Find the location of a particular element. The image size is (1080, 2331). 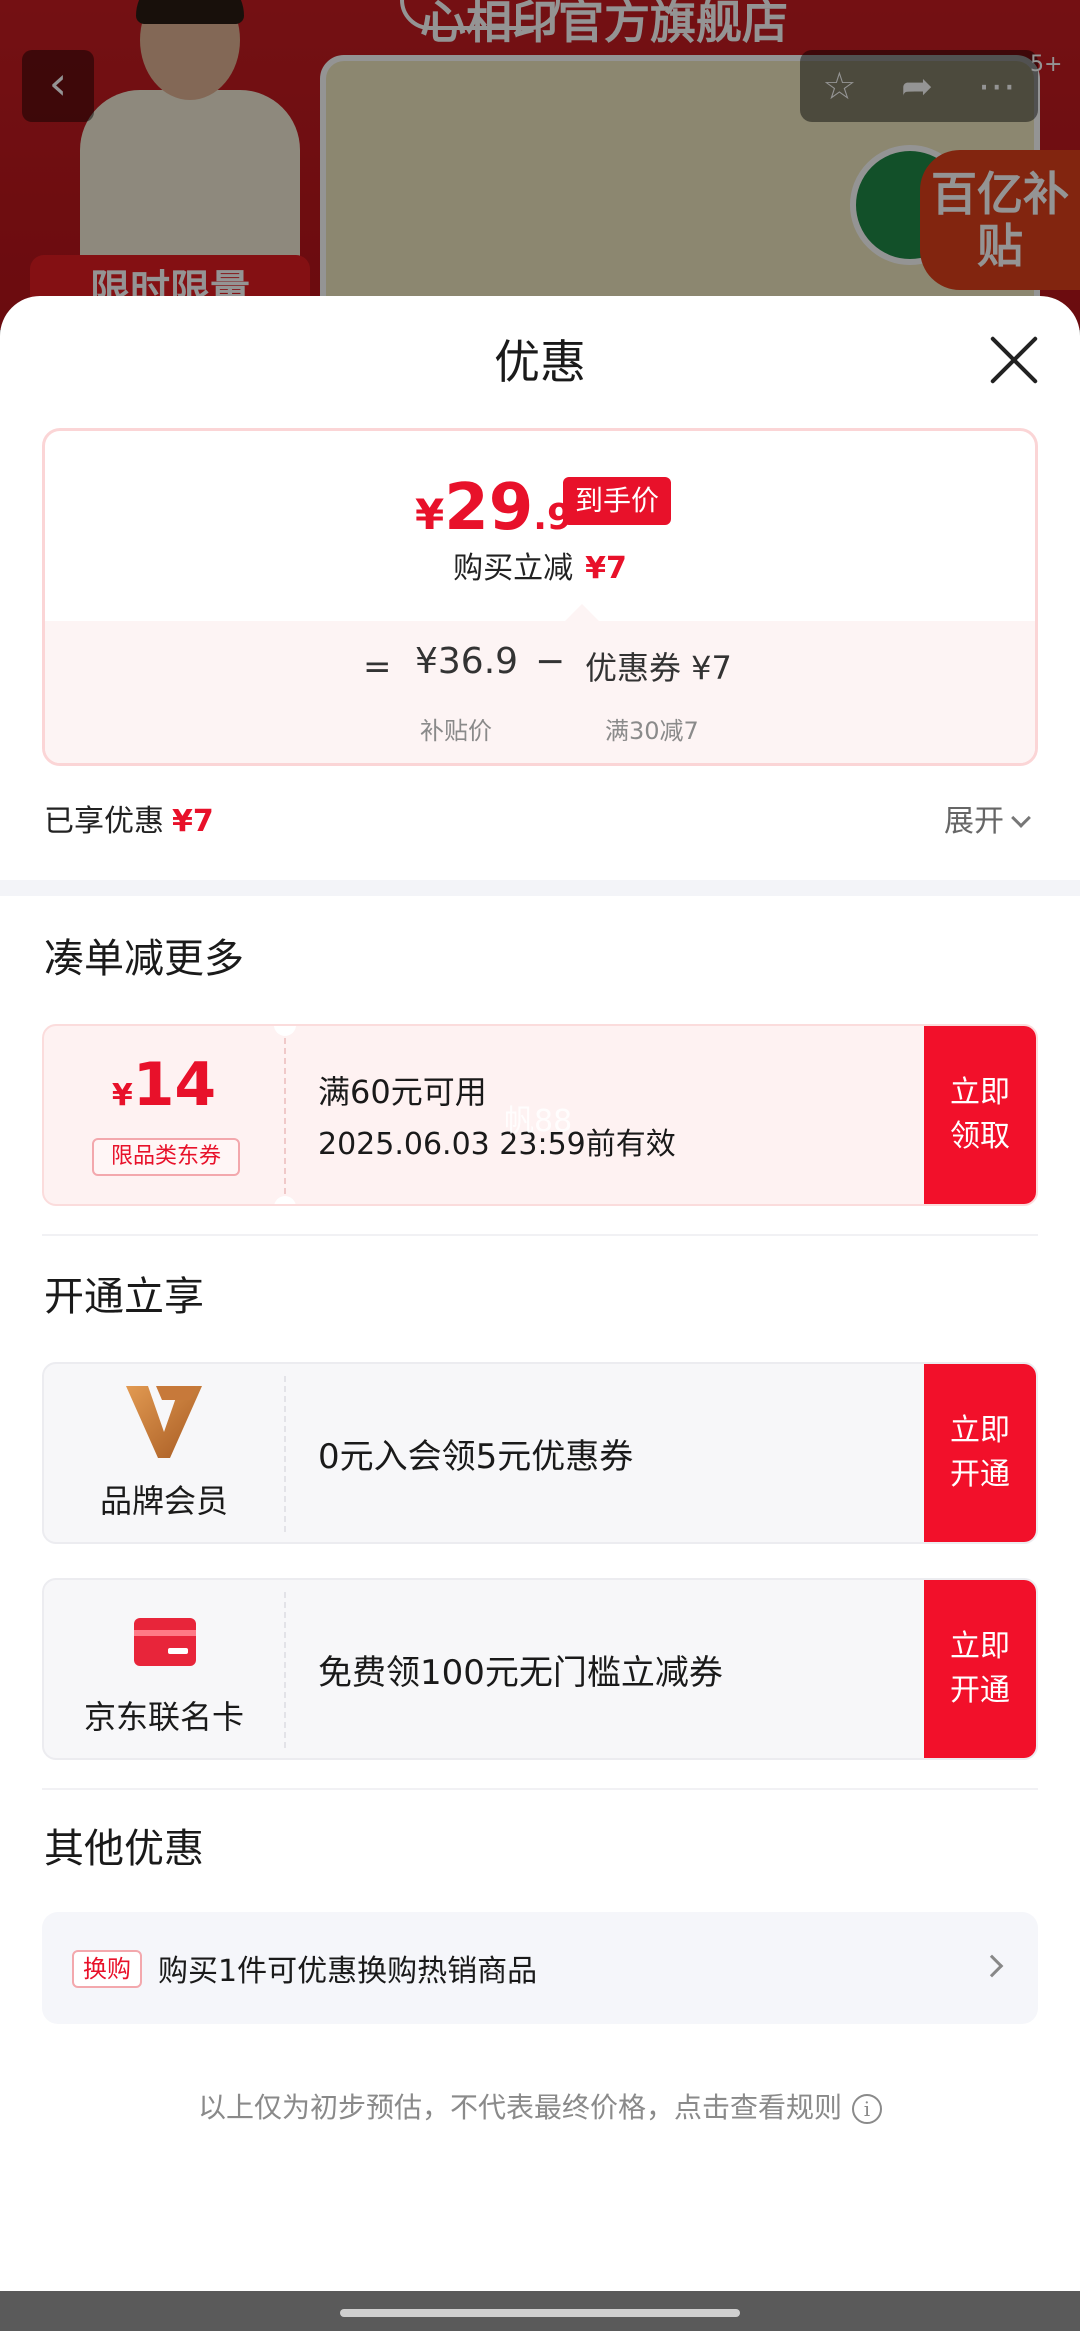

brand-member-name: 品牌会员 is located at coordinates (163, 1501).